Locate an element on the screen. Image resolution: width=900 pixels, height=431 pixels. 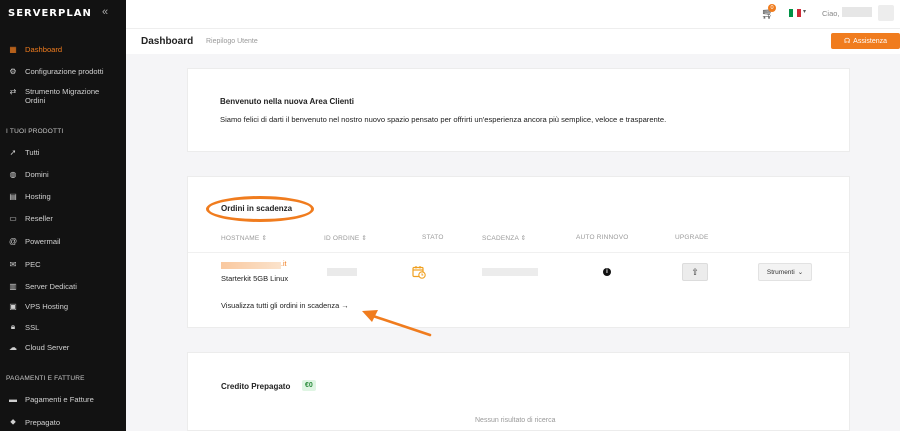
flag-stripe-red is located at coordinates (799, 13).